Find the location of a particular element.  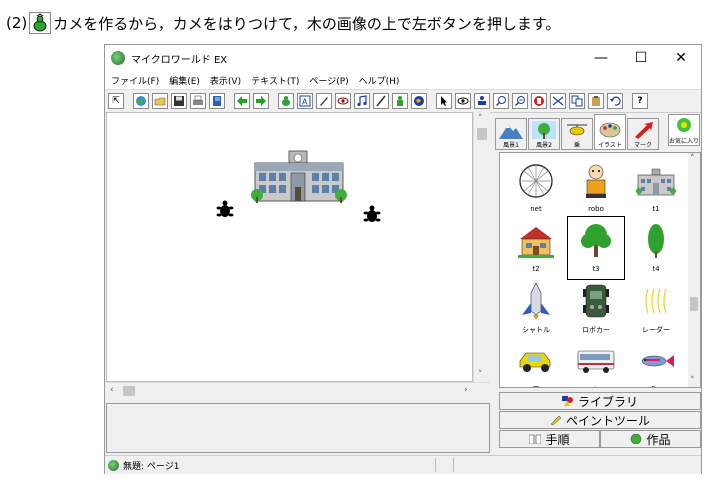

gallery-item-t1: t1 is located at coordinates (656, 188).